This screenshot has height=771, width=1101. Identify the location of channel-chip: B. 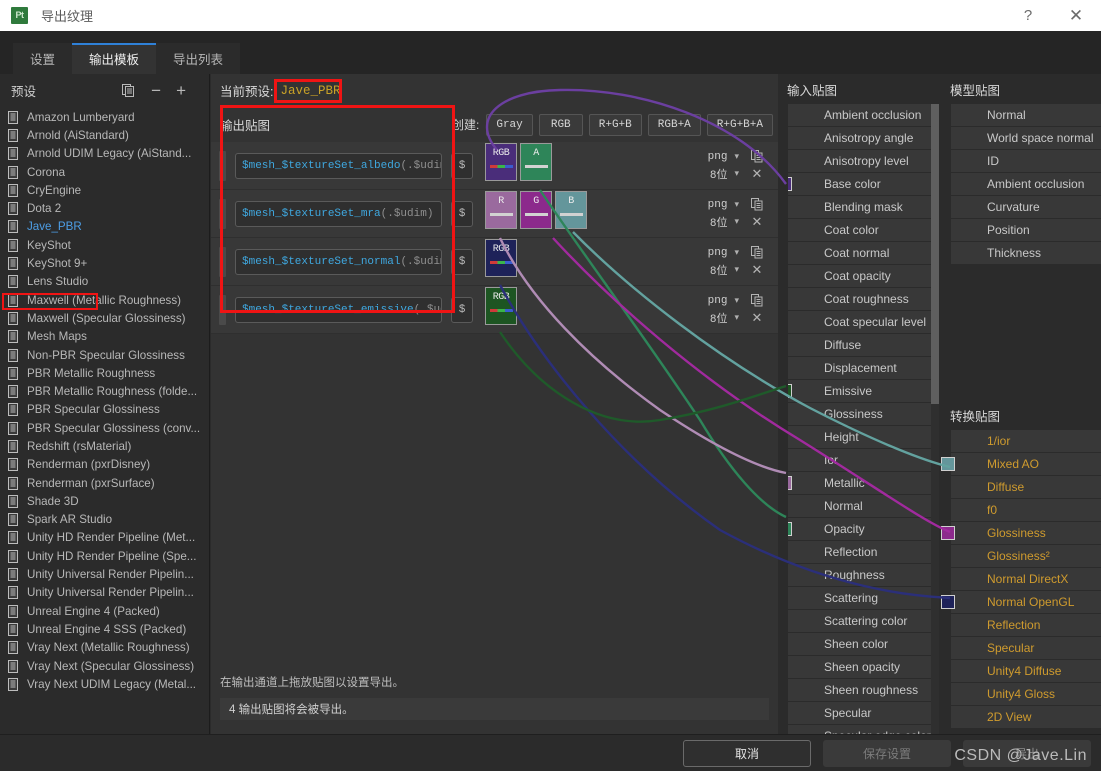
(571, 209).